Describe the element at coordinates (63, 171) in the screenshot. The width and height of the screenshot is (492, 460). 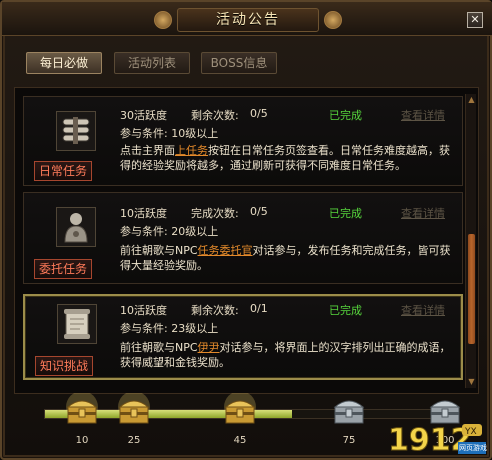
I see `task-category: 日常任务` at that location.